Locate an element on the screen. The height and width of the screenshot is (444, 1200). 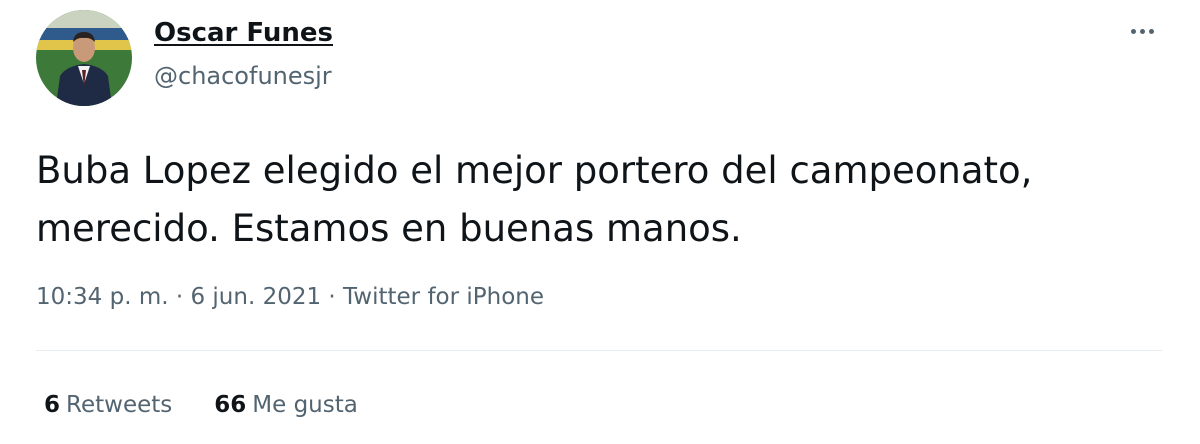
avatar is located at coordinates (84, 58).